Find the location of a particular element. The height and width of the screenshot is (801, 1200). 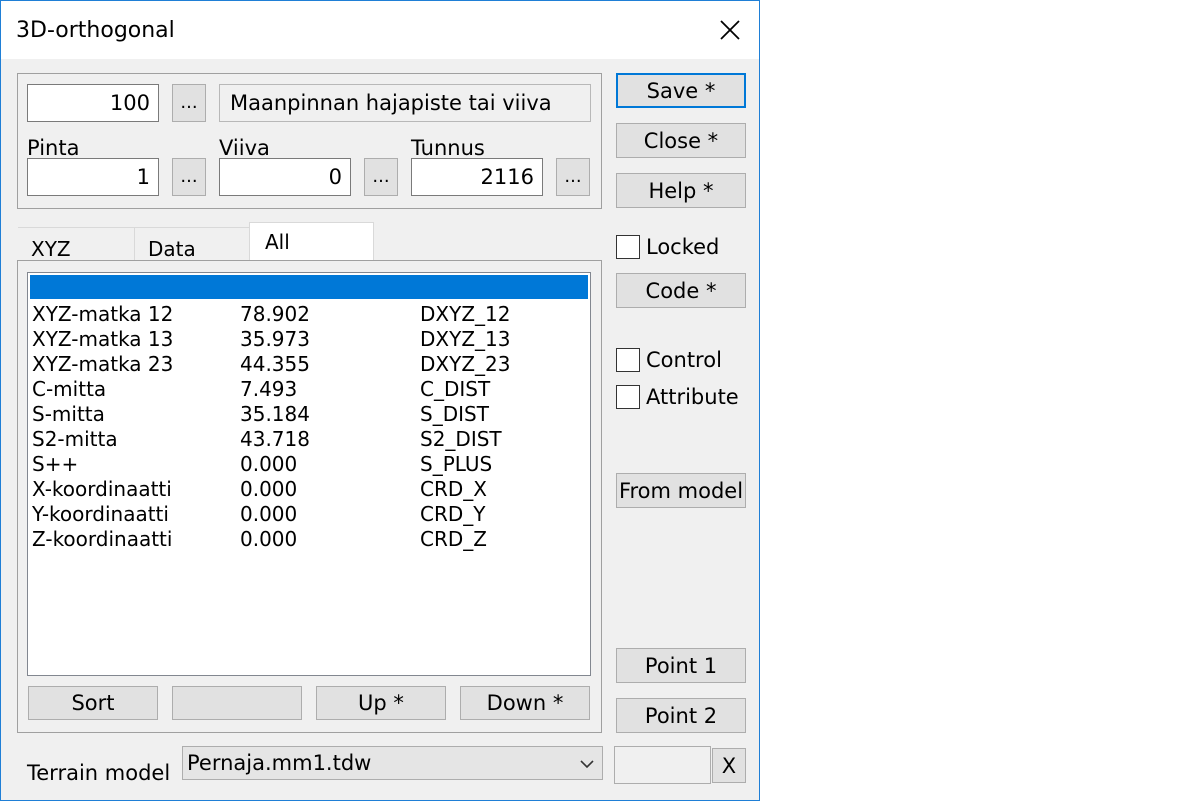

row-code: CRD_X is located at coordinates (453, 489).